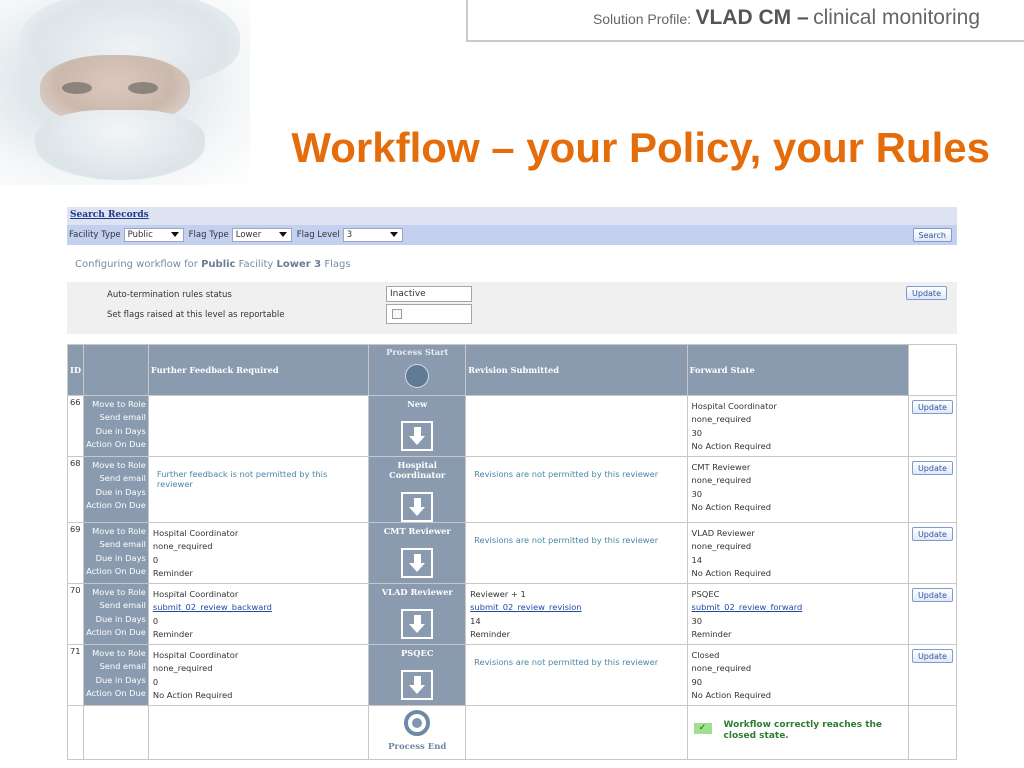 This screenshot has width=1024, height=768. I want to click on search-records-link: Search Records, so click(109, 215).